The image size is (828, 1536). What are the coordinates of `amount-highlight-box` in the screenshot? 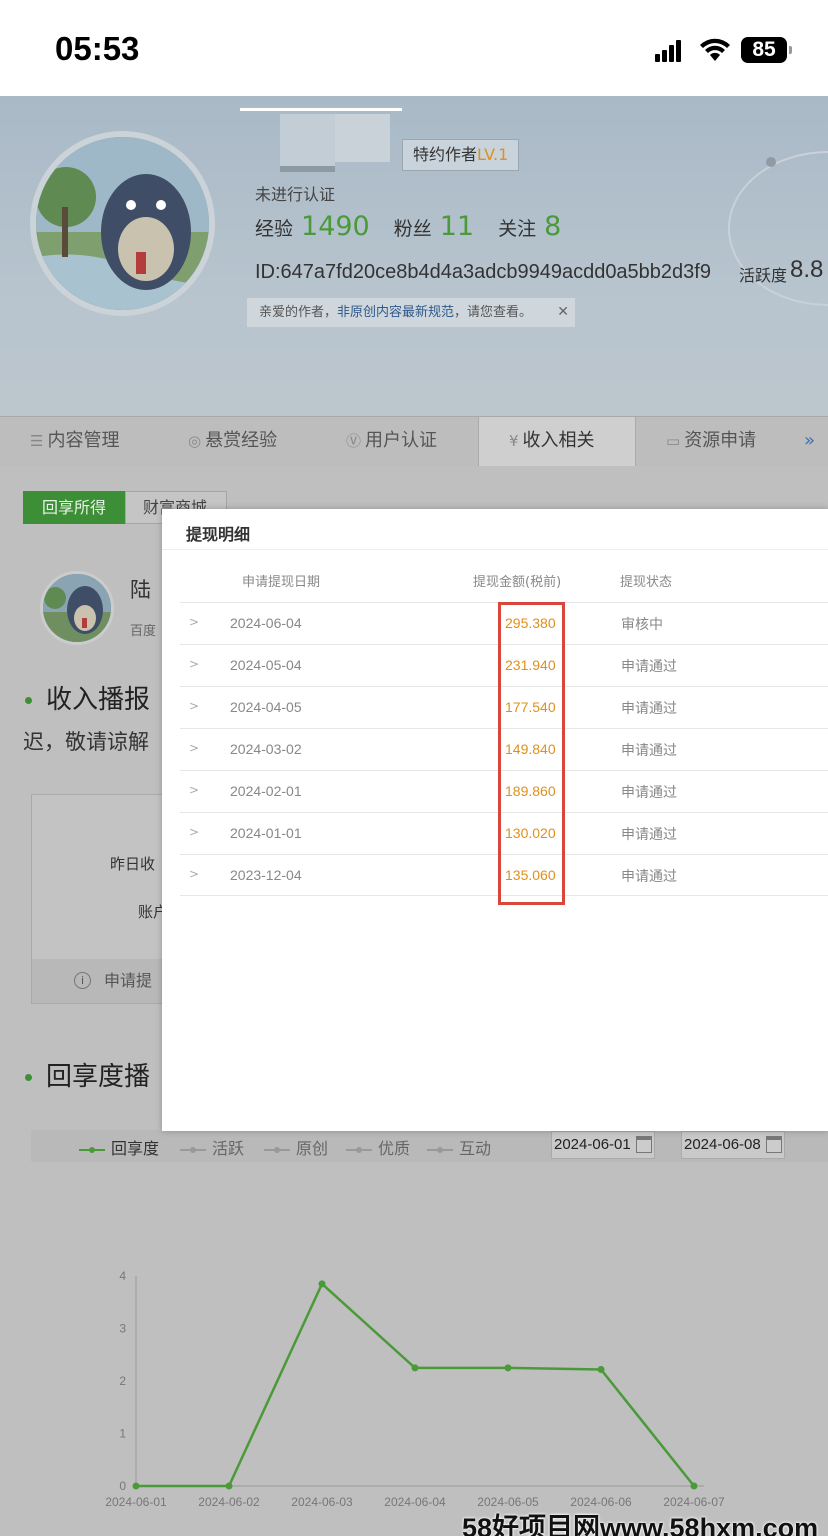 It's located at (531, 753).